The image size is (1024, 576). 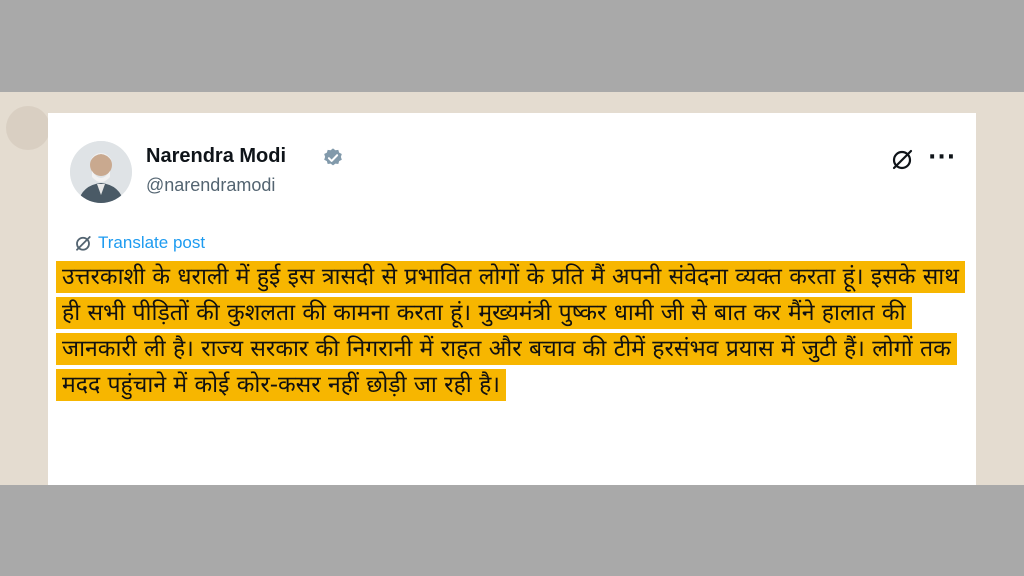 I want to click on verified-badge-icon, so click(x=333, y=157).